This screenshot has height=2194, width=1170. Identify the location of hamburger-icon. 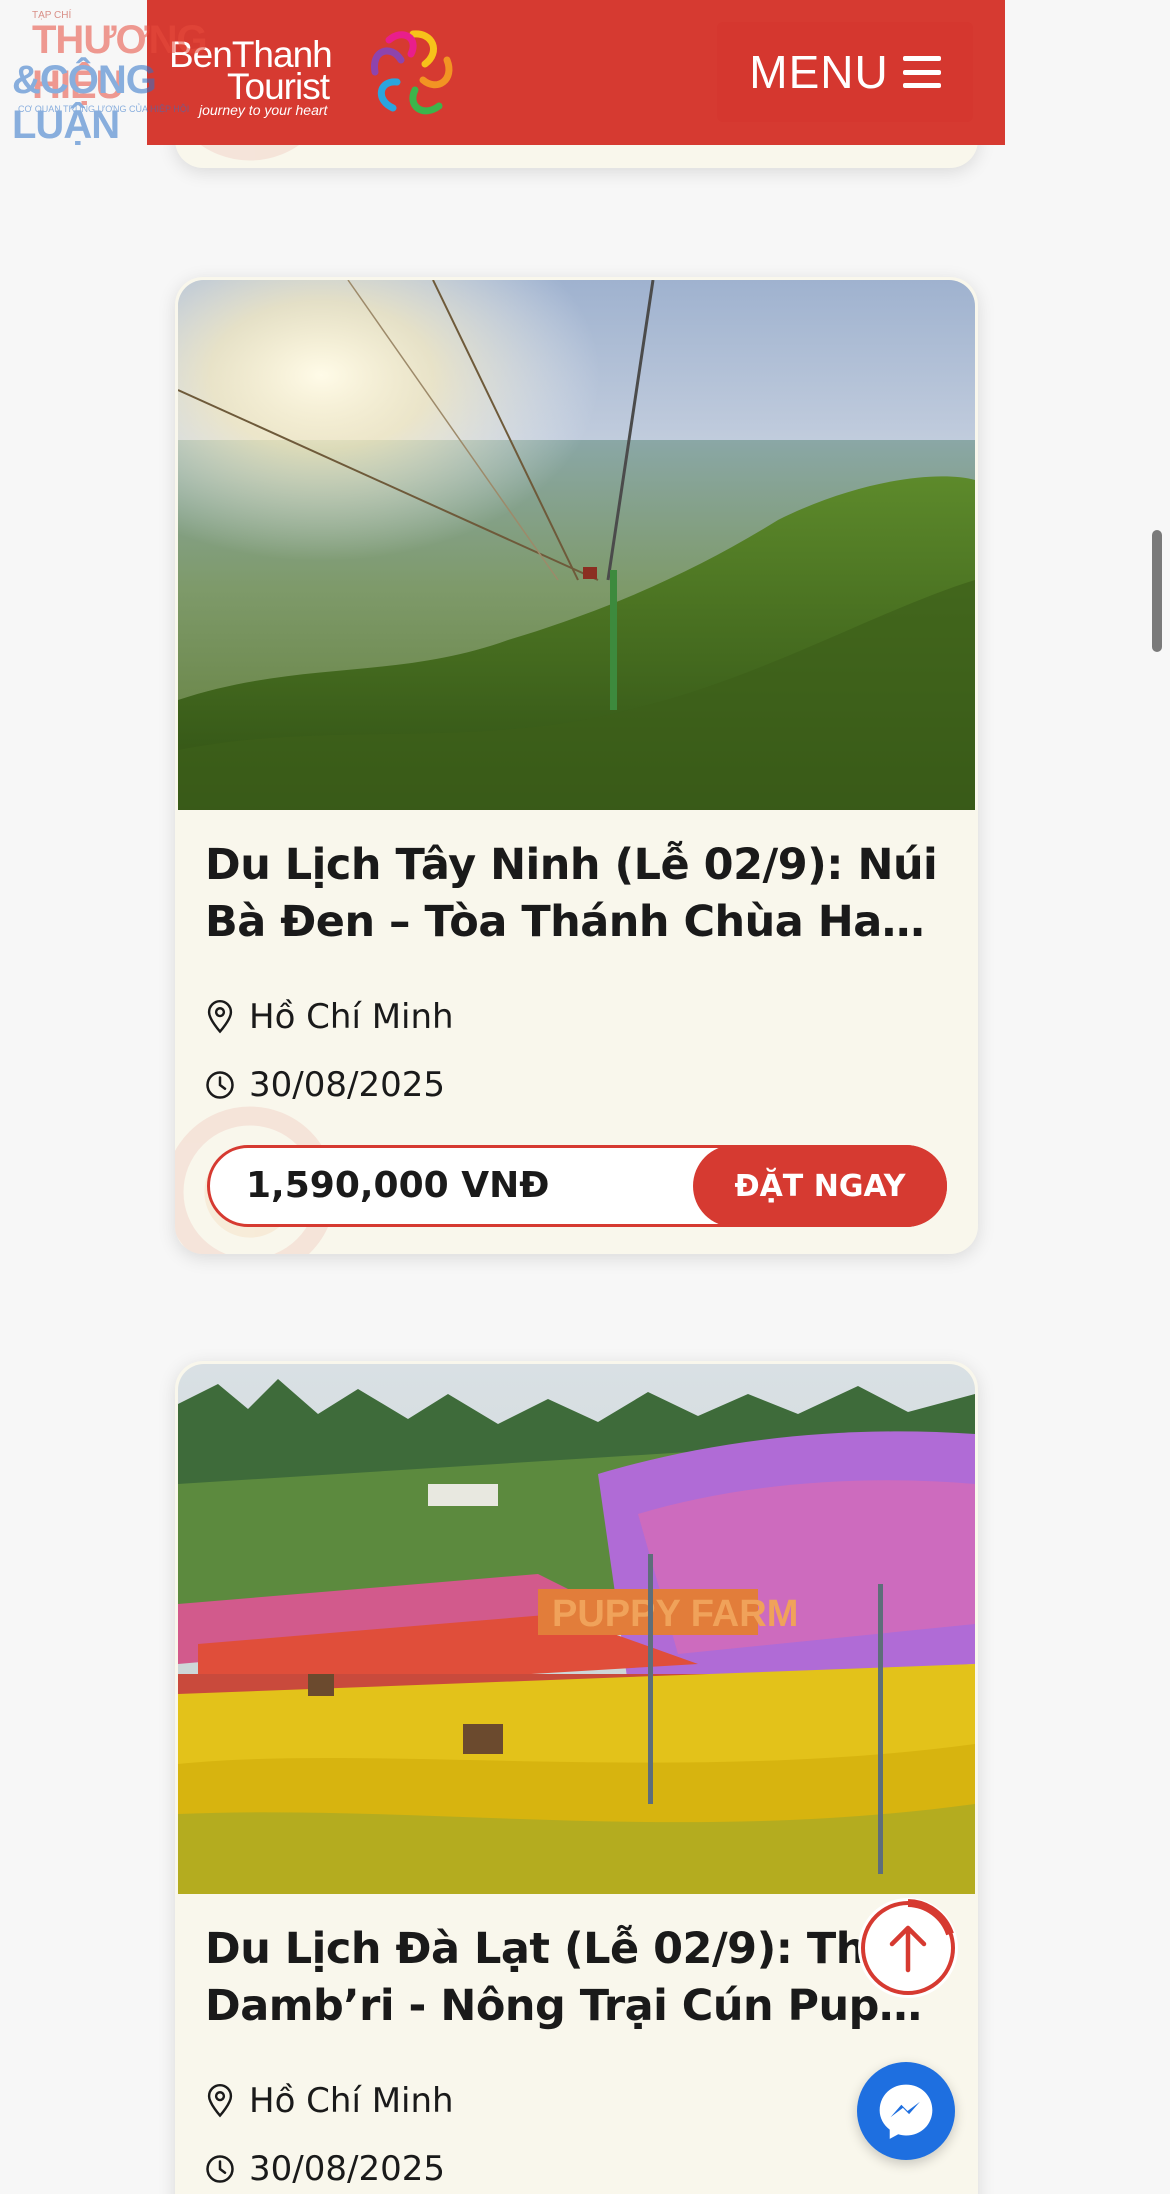
(921, 72).